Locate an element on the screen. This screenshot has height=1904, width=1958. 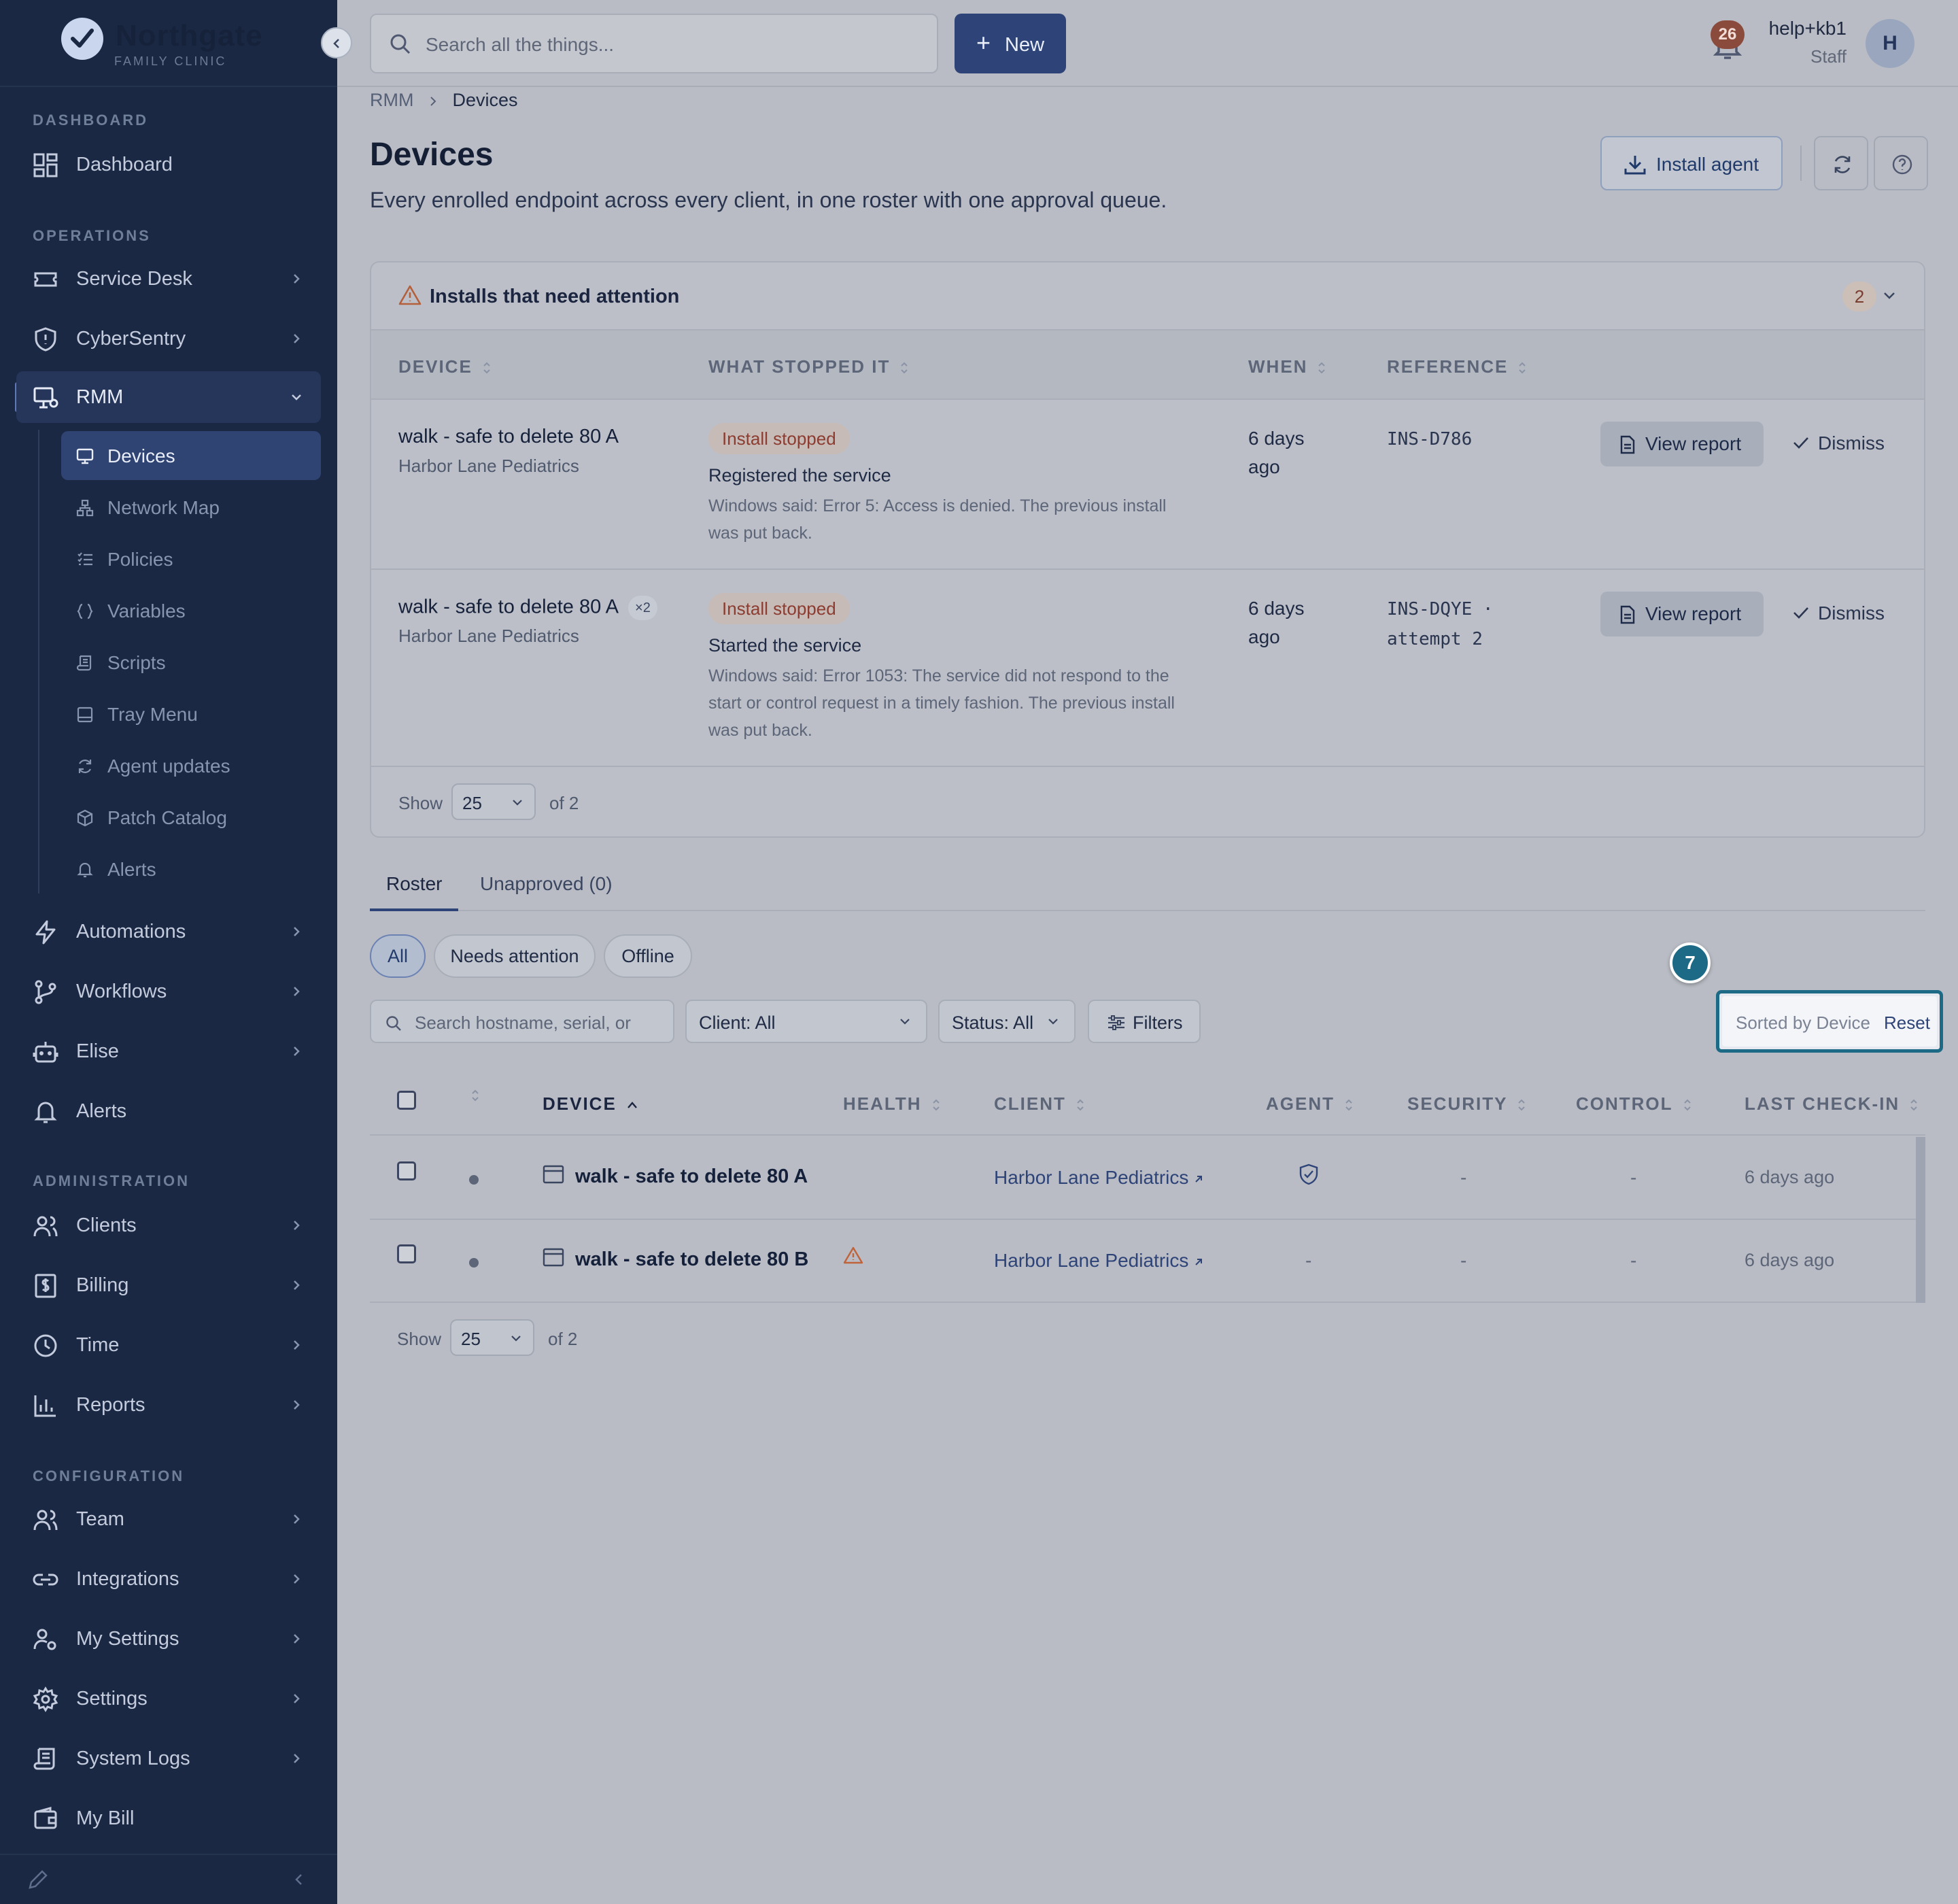
status-select: Status: All is located at coordinates (1007, 1022).